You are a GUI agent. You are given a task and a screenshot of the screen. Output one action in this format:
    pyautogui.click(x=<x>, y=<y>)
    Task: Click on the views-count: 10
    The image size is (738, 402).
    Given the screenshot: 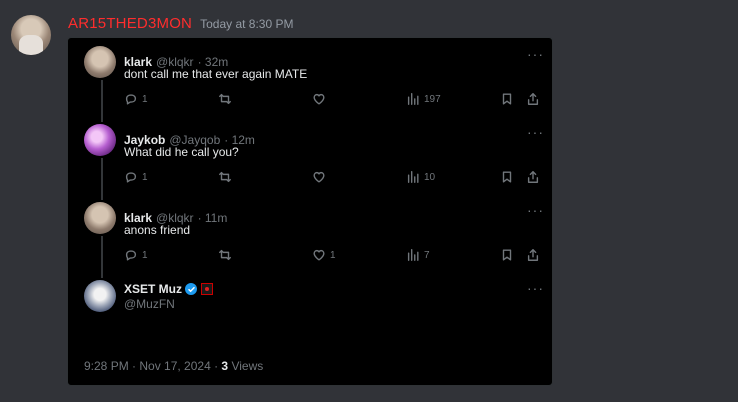 What is the action you would take?
    pyautogui.click(x=430, y=177)
    